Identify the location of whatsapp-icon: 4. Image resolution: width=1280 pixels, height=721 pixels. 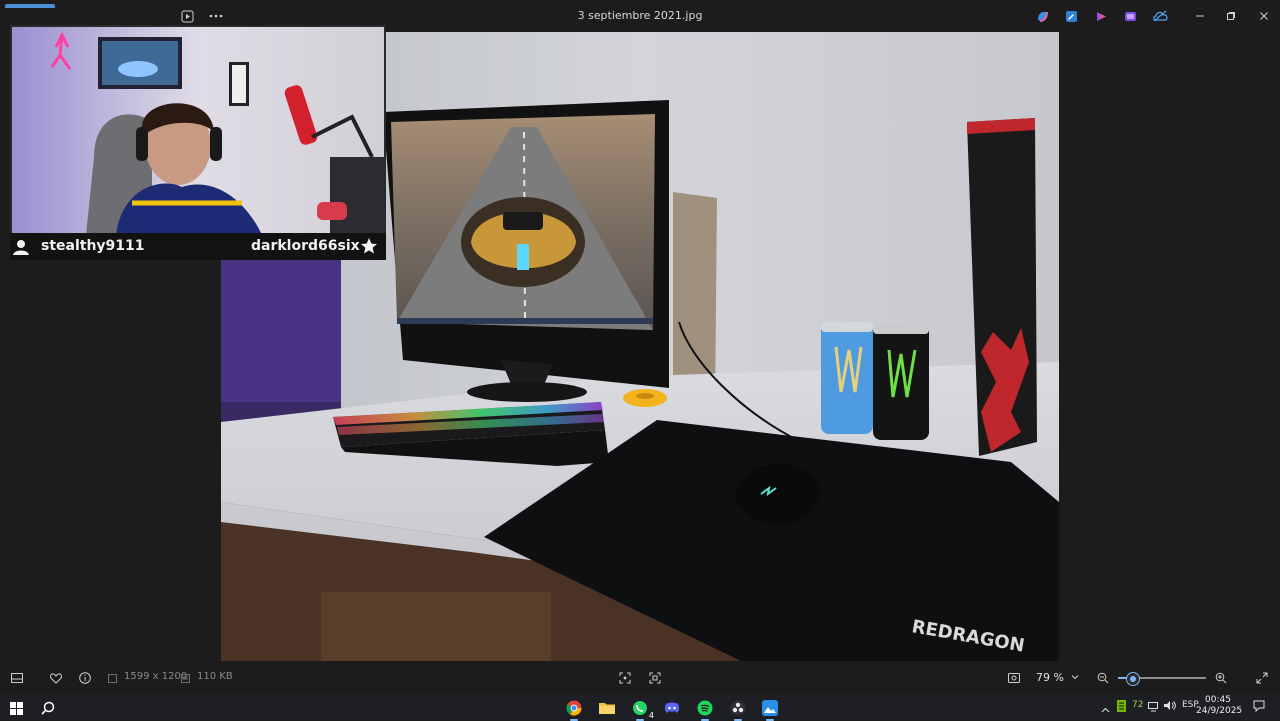
(642, 709).